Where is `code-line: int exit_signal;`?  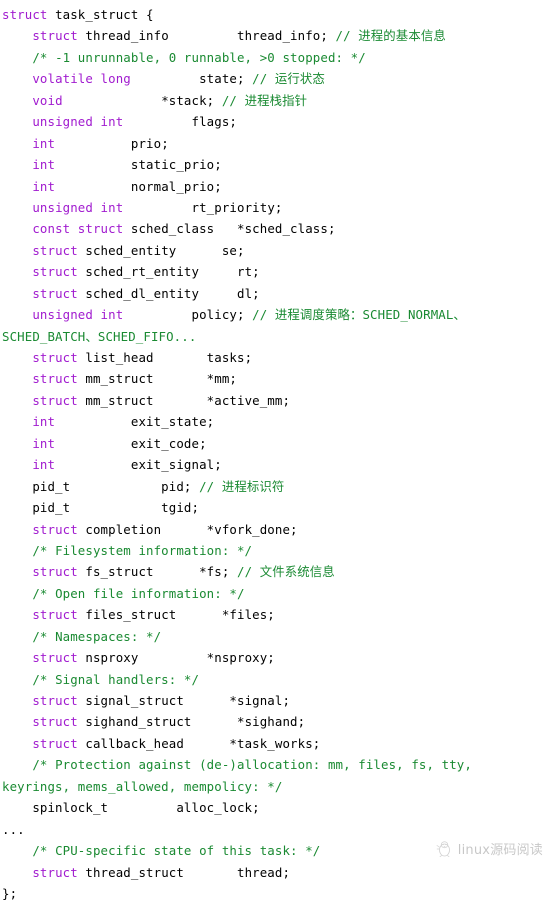 code-line: int exit_signal; is located at coordinates (277, 464).